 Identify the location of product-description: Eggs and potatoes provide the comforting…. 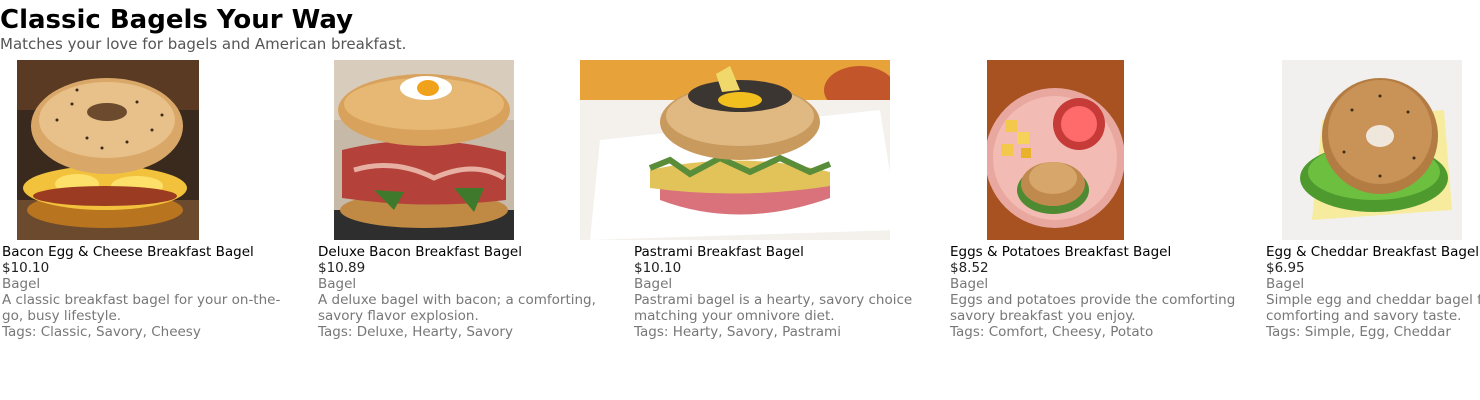
(1093, 308).